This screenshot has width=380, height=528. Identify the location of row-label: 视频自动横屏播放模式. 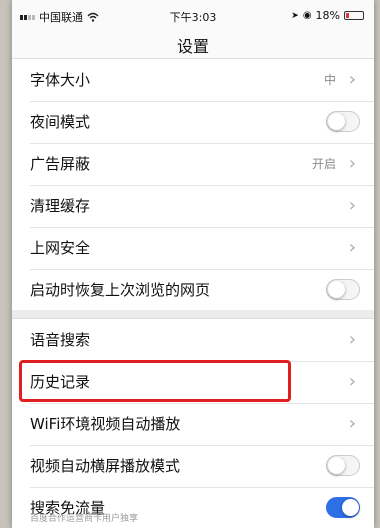
(105, 466).